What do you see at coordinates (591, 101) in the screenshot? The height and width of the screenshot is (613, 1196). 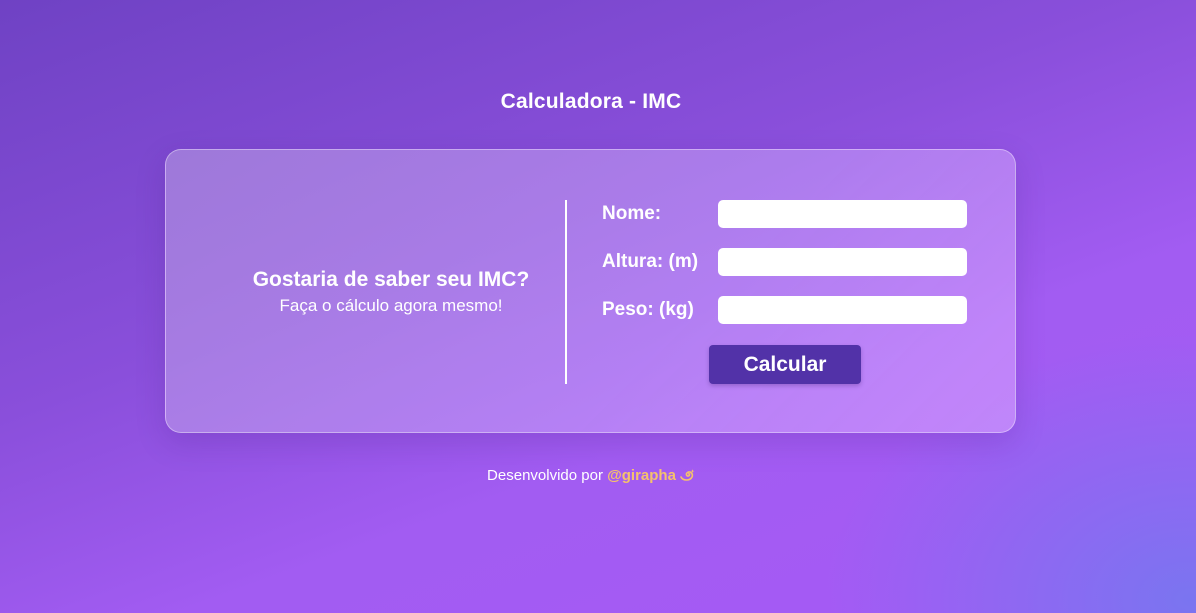 I see `page-title: Calculadora - IMC` at bounding box center [591, 101].